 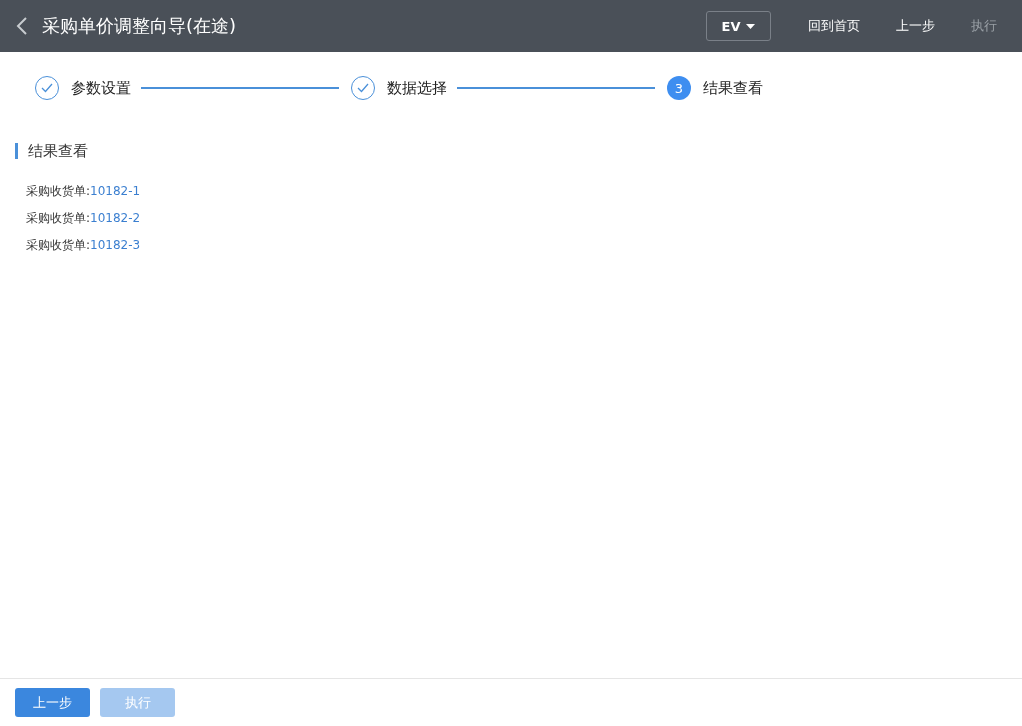 I want to click on dropdown: EV, so click(x=738, y=26).